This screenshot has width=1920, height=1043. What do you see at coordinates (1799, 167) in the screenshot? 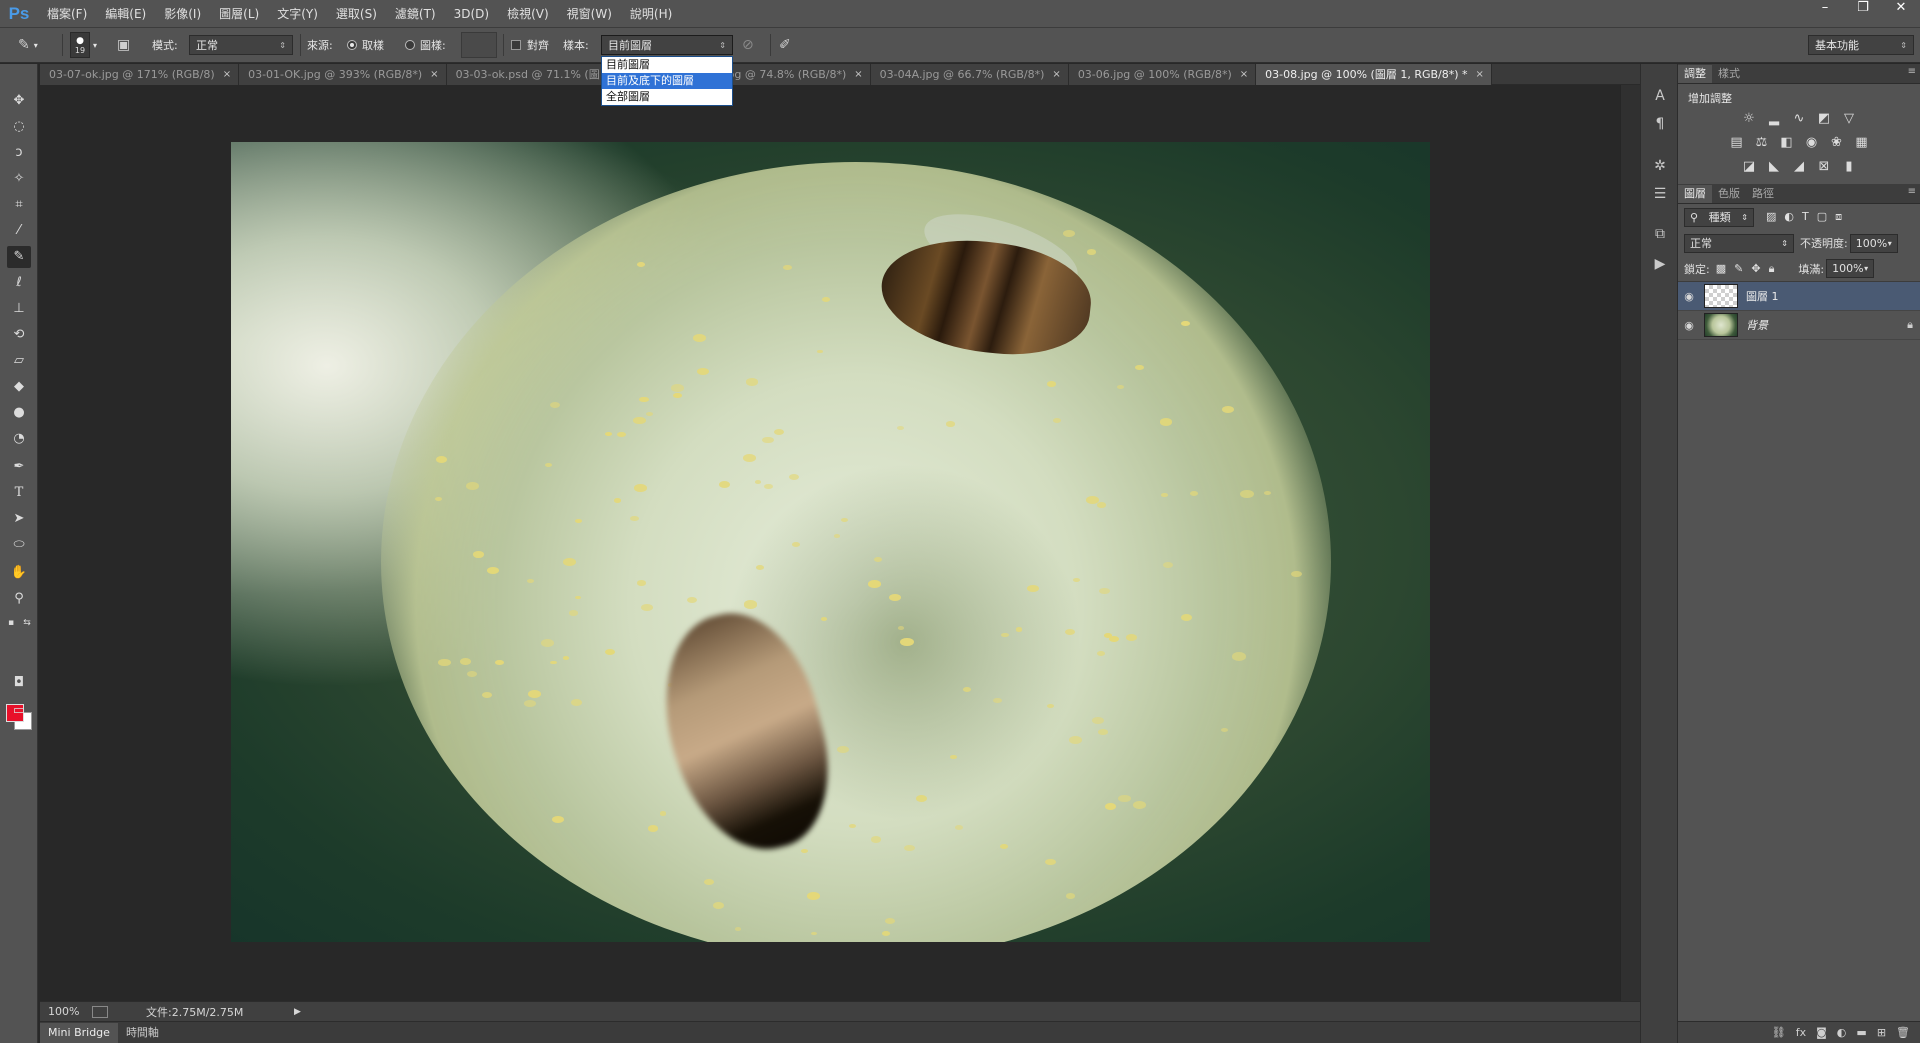
I see `threshold-icon: ◢` at bounding box center [1799, 167].